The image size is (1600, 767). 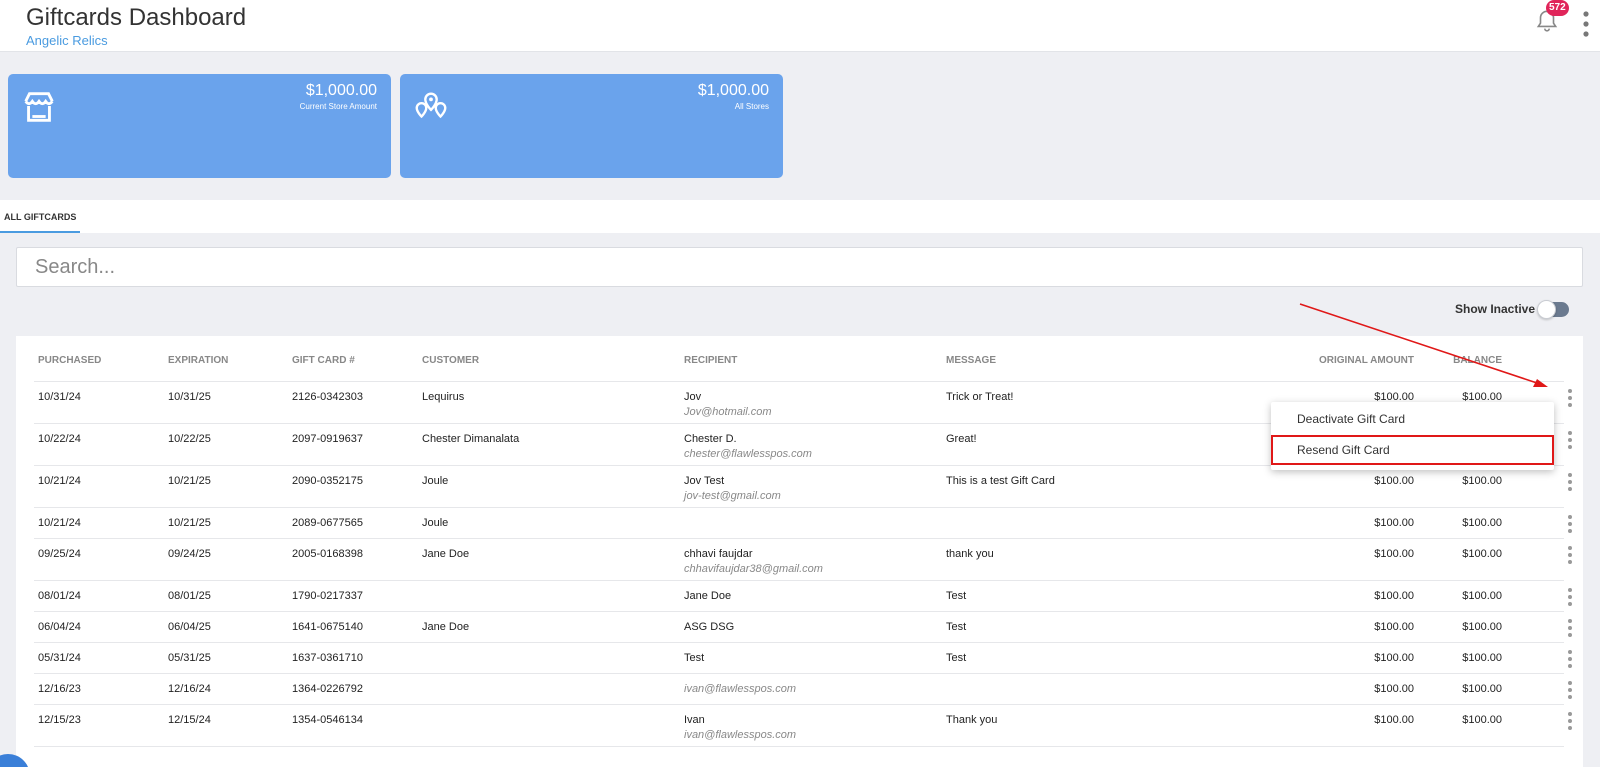 I want to click on more-menu-icon, so click(x=1586, y=24).